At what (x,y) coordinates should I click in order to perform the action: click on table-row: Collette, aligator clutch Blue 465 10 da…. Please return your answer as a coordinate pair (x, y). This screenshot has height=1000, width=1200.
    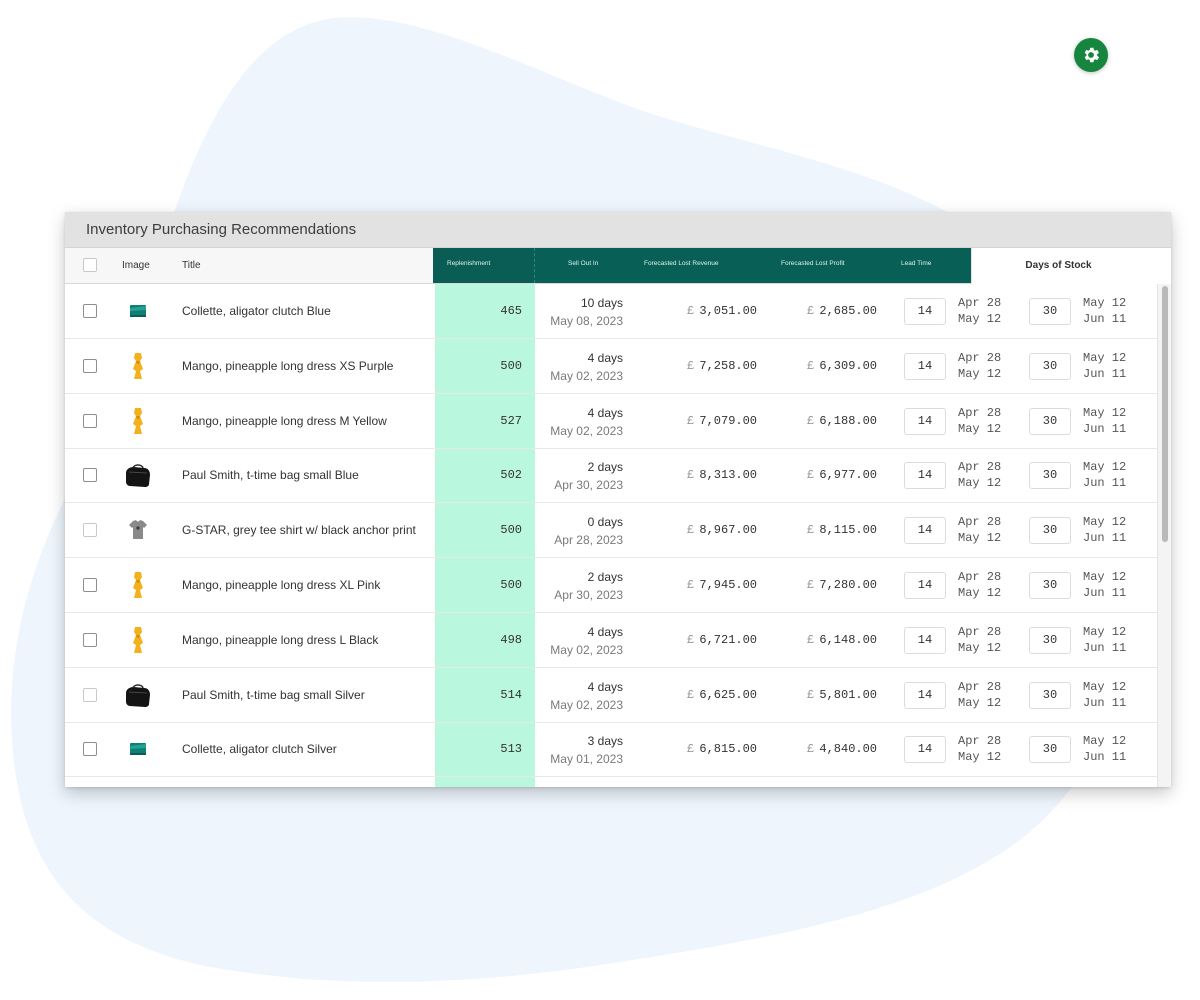
    Looking at the image, I should click on (611, 311).